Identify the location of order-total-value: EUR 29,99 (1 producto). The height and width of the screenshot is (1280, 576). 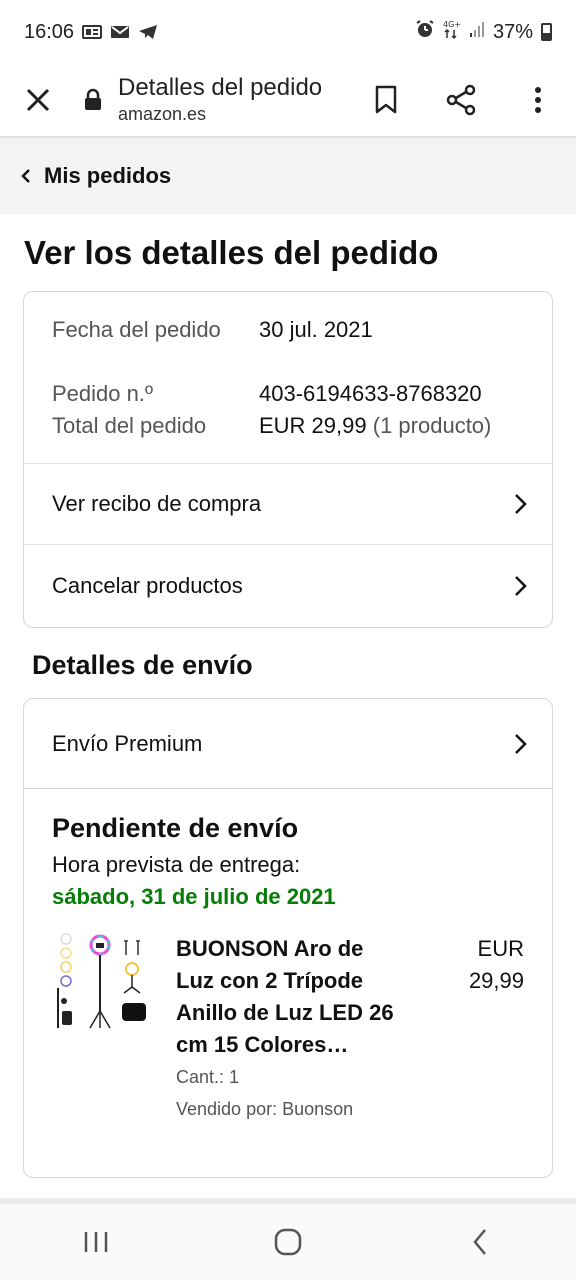
(375, 426).